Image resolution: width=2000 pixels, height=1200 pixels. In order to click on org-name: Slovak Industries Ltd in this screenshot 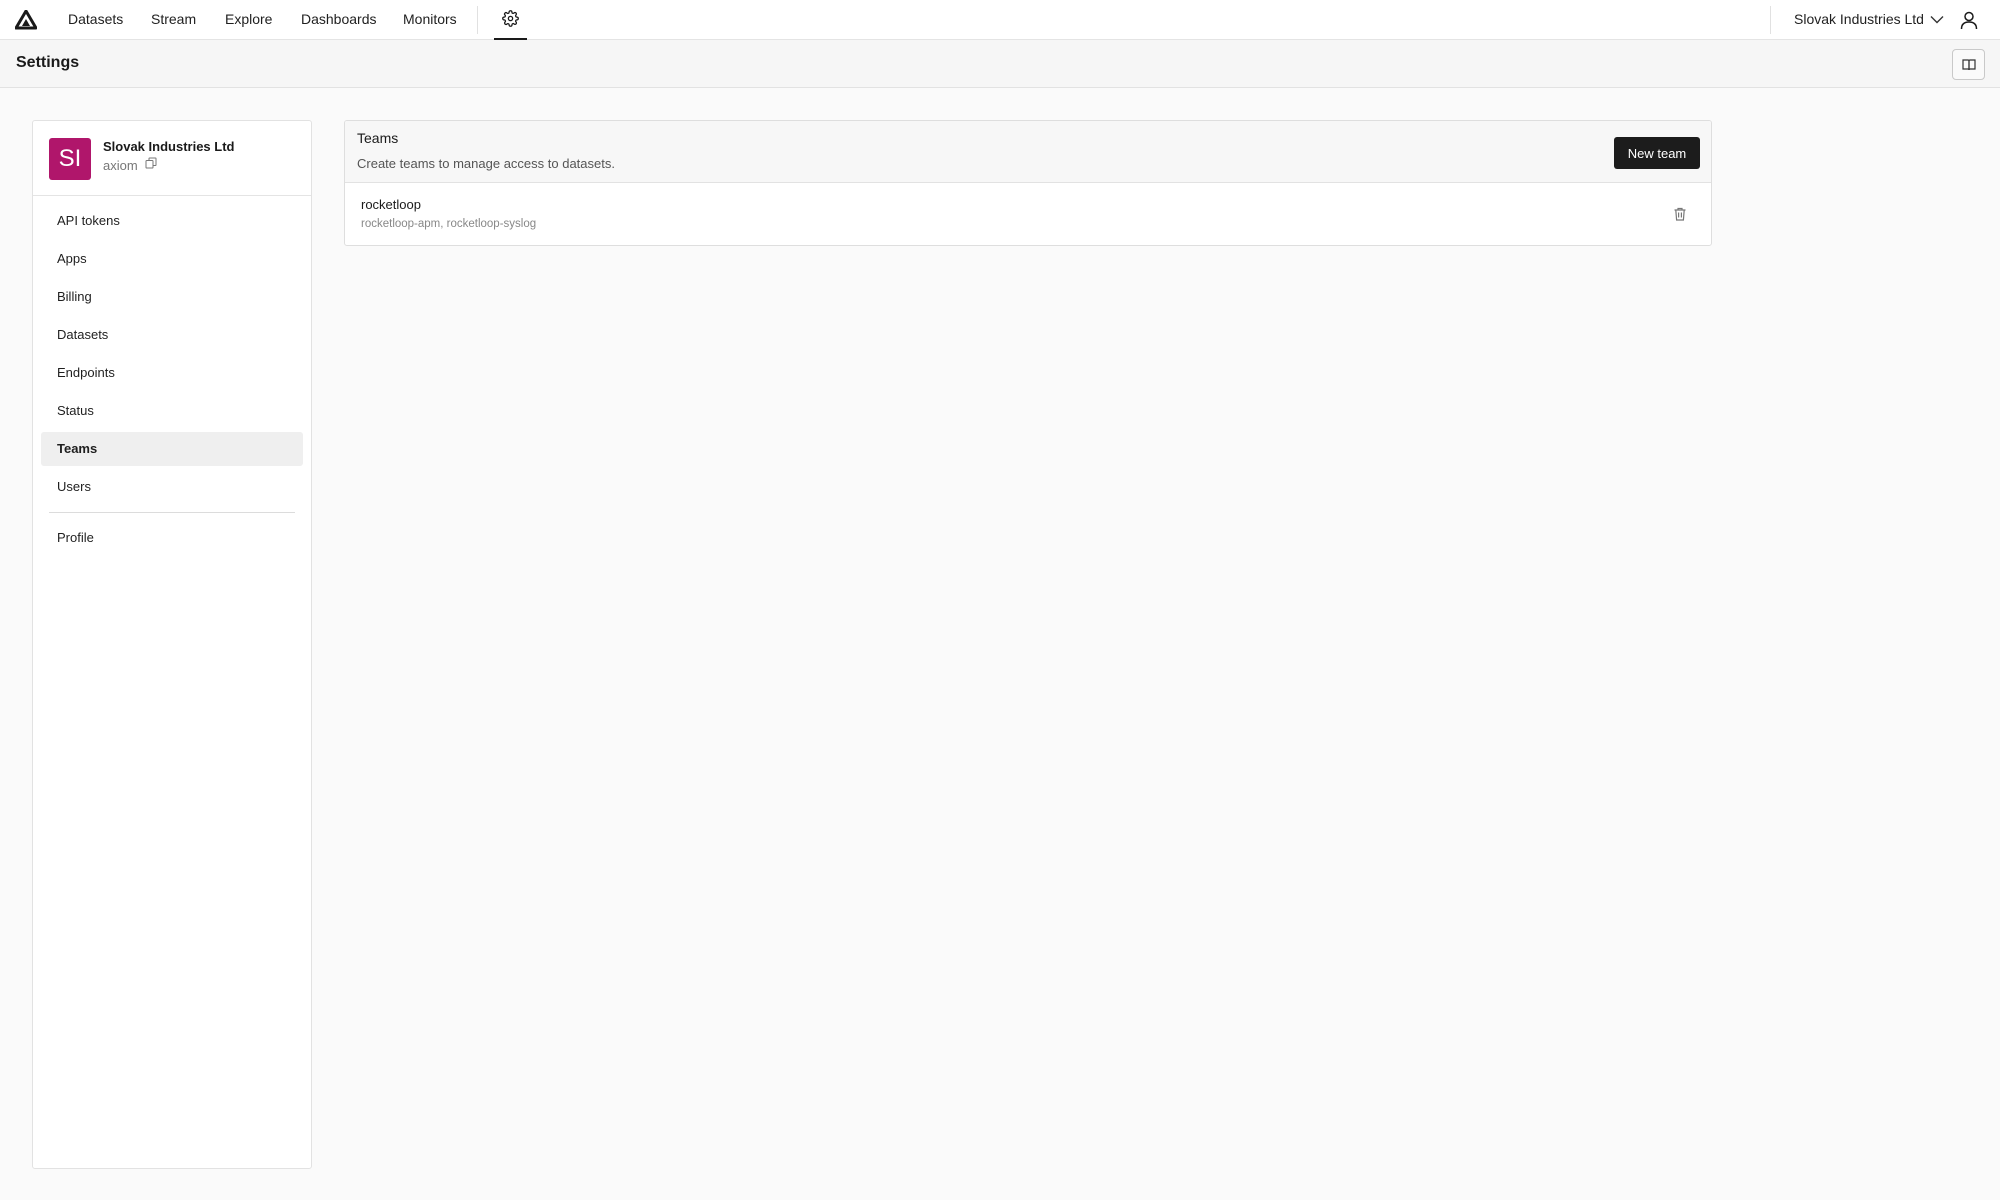, I will do `click(169, 146)`.